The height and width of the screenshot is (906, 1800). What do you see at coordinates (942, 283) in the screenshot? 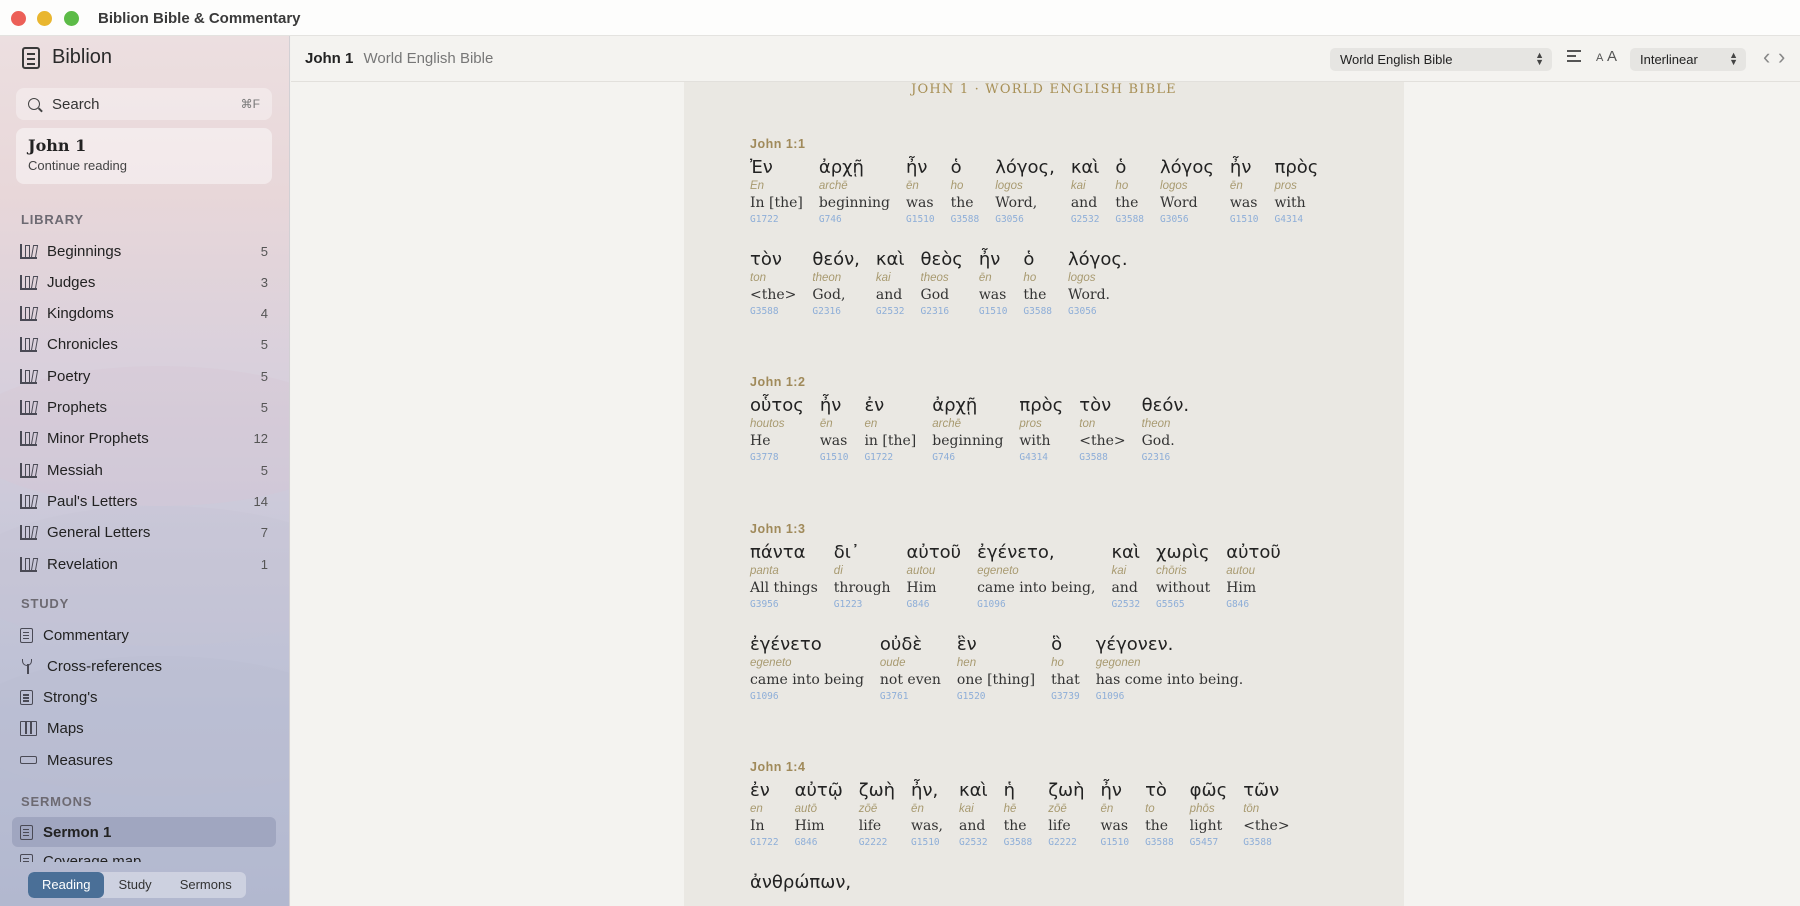
I see `interlinear-word: θεὸς theos God G2316` at bounding box center [942, 283].